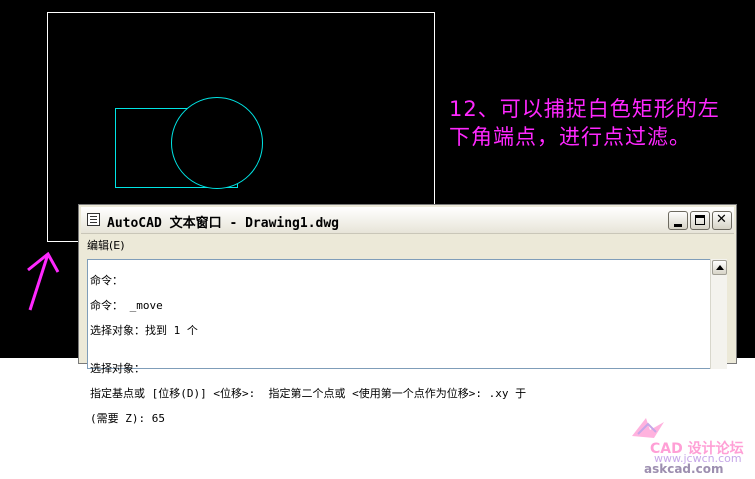 The image size is (755, 479). Describe the element at coordinates (117, 368) in the screenshot. I see `history-line: 选择对象：` at that location.